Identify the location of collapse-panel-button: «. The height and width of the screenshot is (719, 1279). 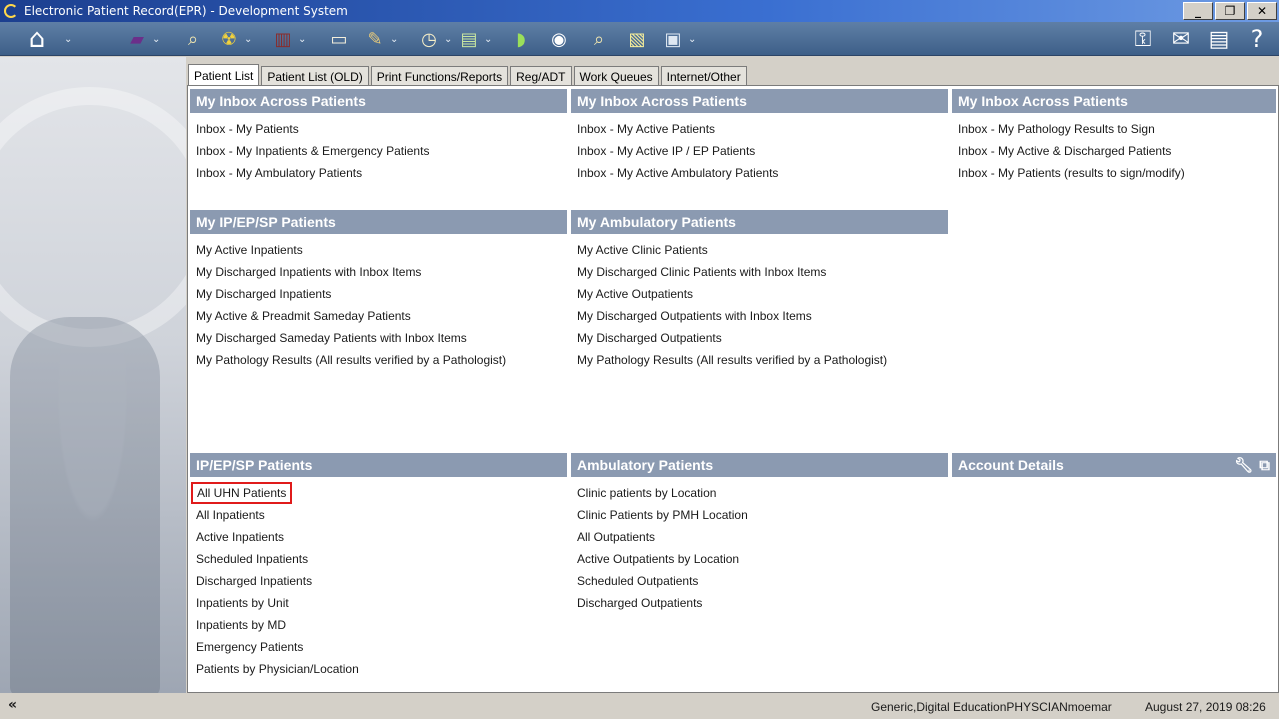
(12, 705).